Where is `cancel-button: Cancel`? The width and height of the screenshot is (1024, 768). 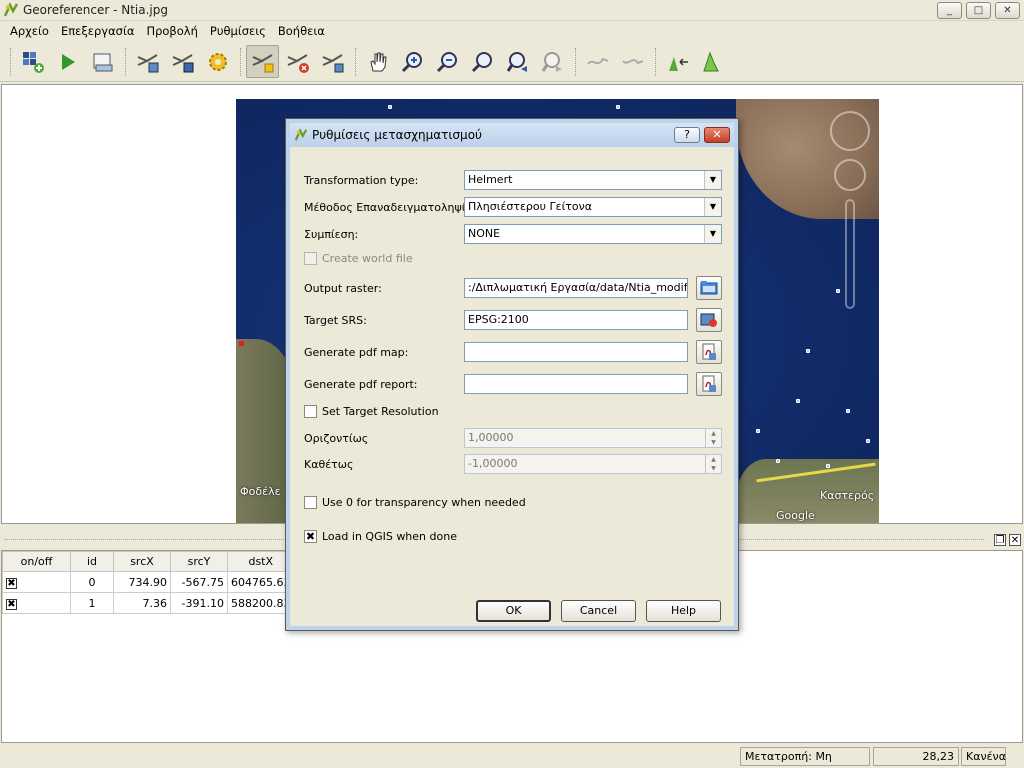
cancel-button: Cancel is located at coordinates (598, 611).